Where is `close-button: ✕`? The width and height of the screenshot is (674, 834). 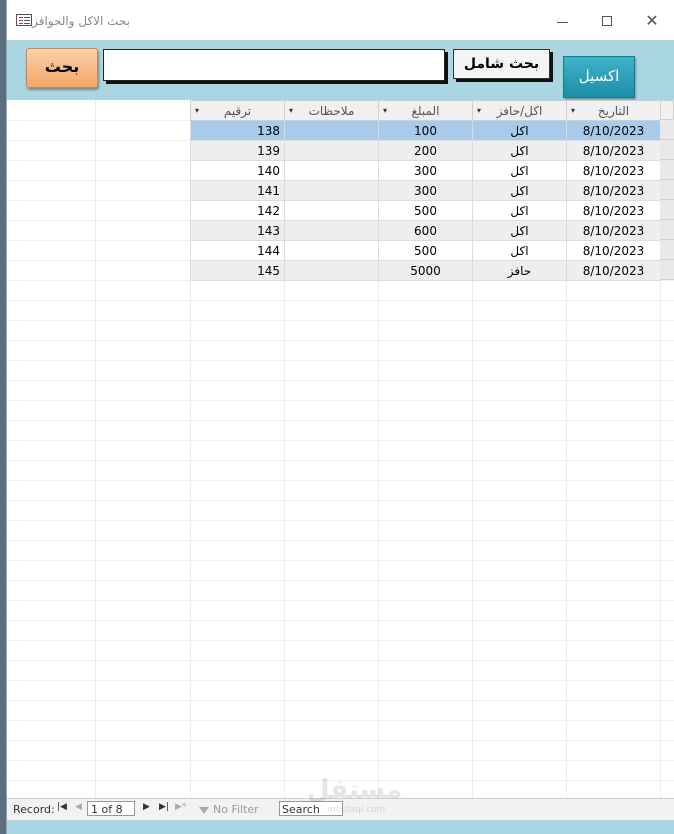
close-button: ✕ is located at coordinates (652, 21).